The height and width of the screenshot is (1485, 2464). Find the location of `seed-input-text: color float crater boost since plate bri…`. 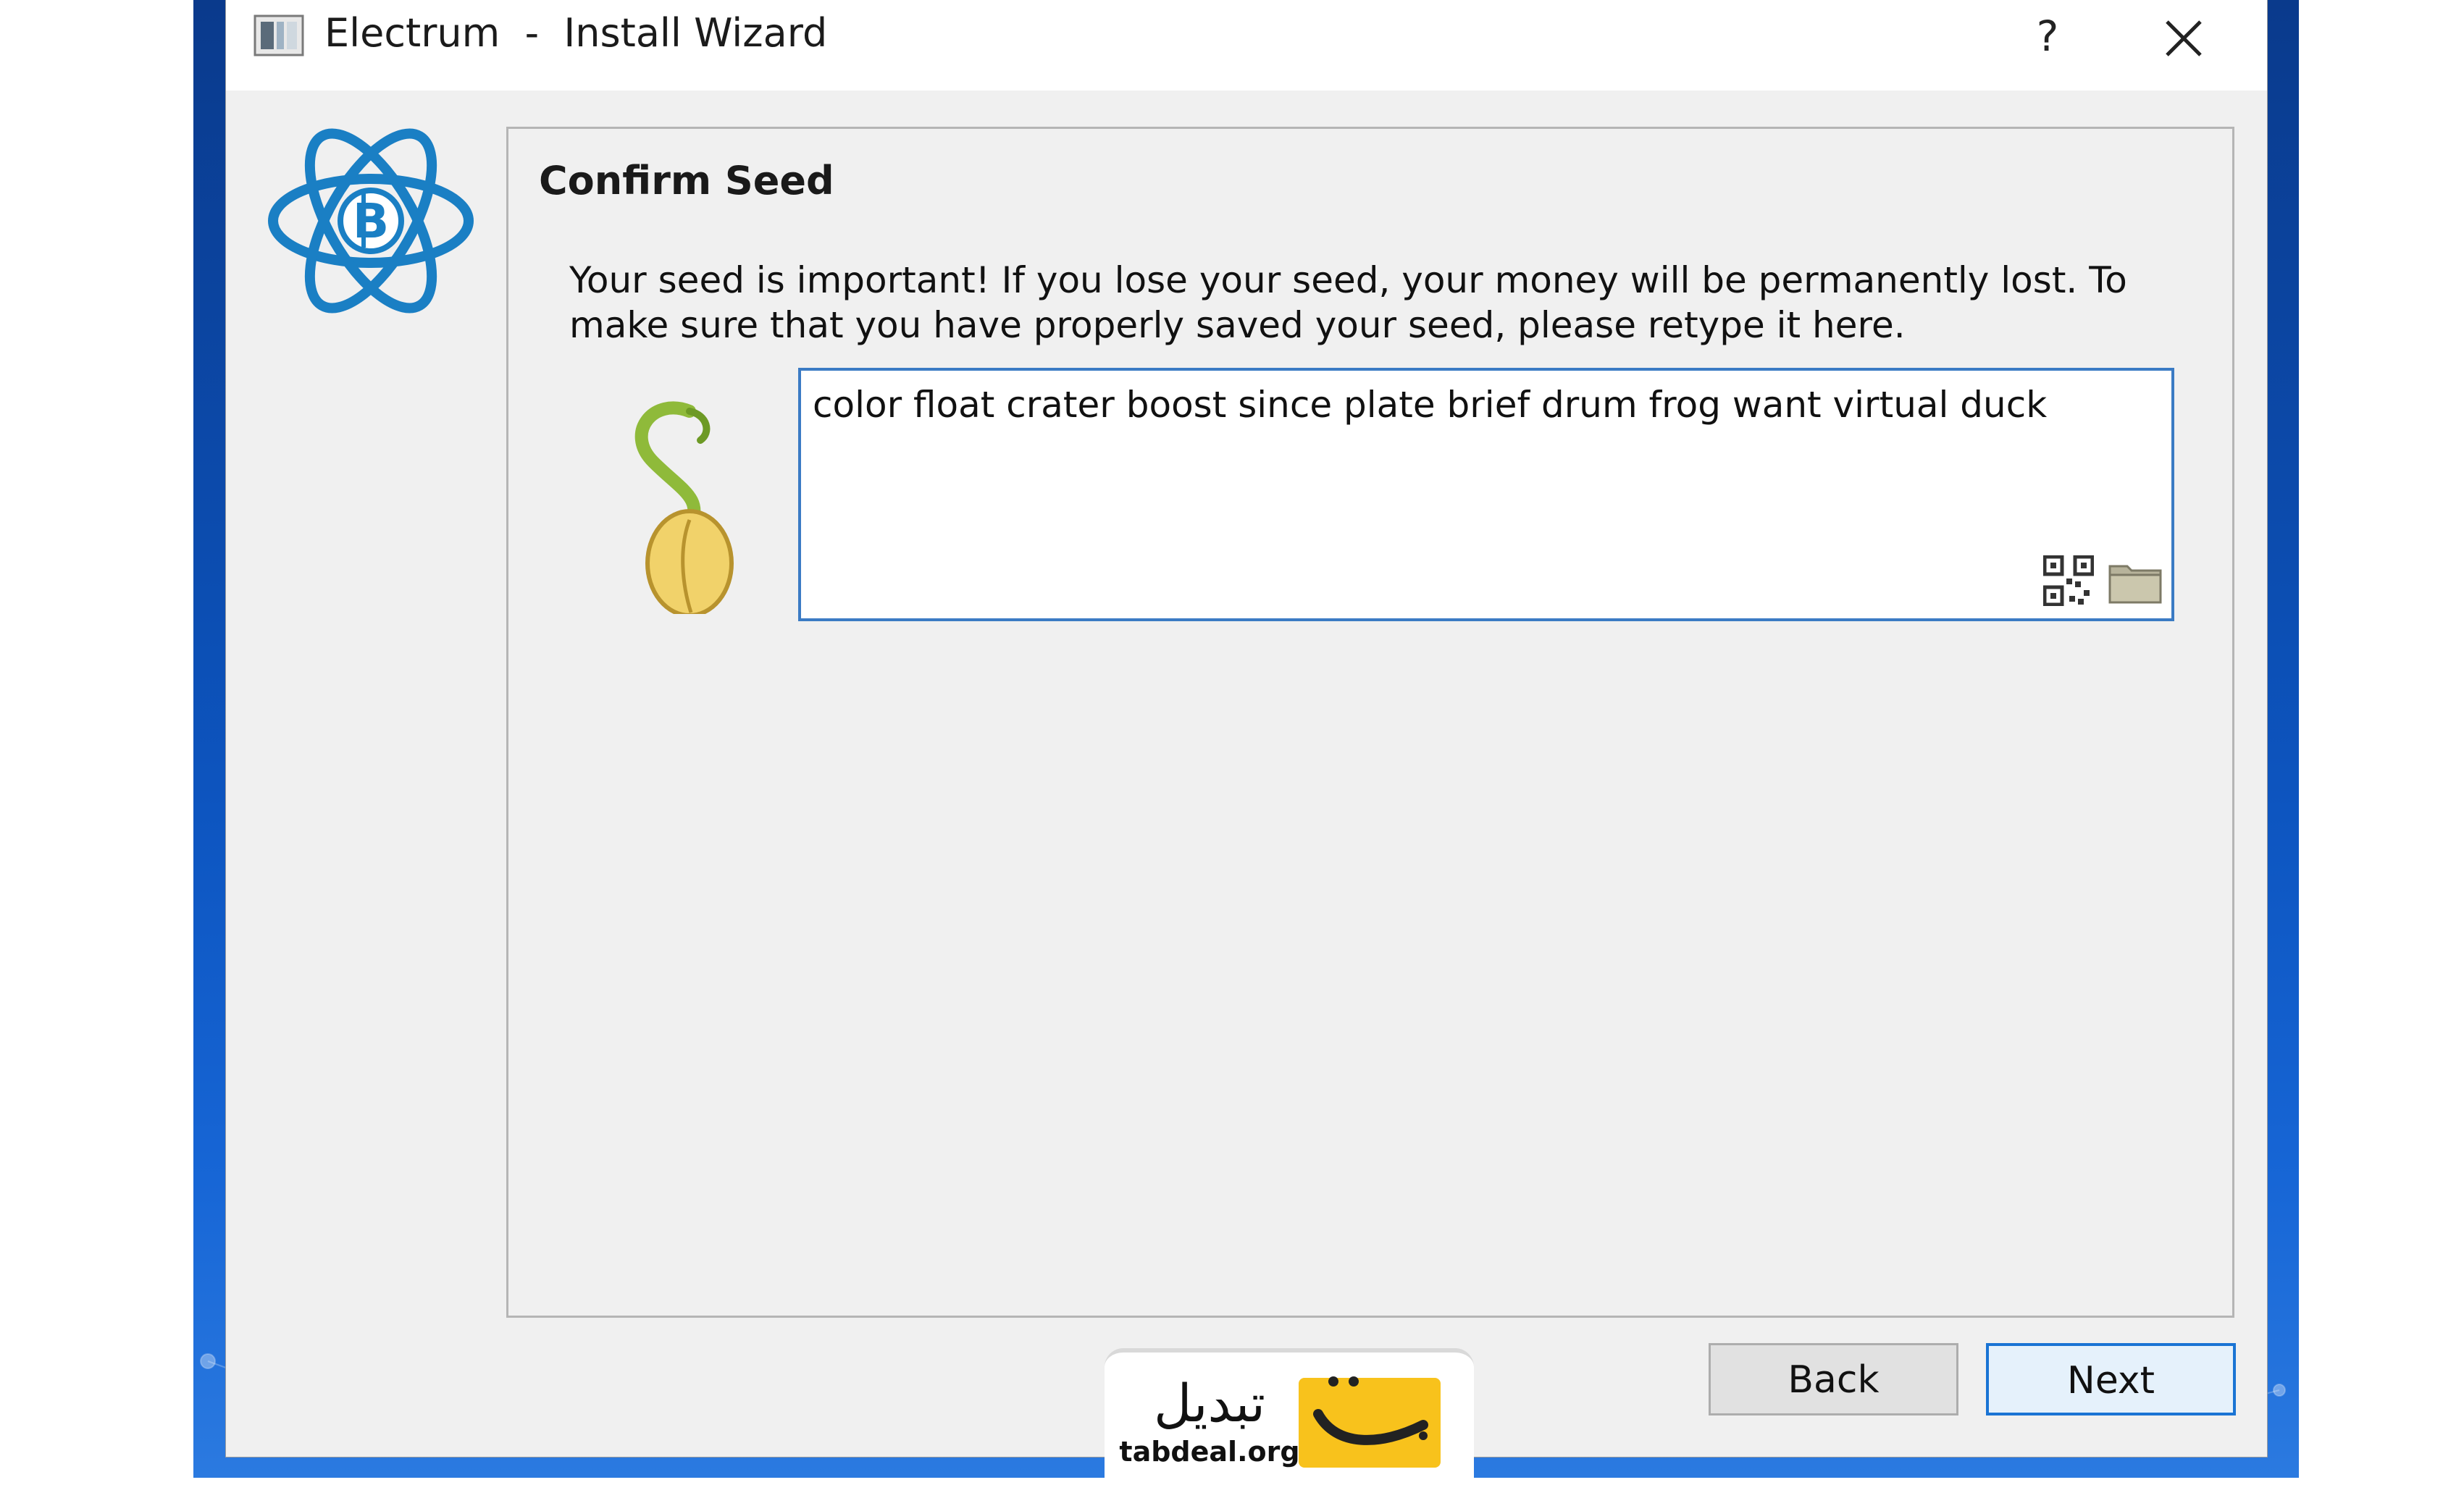

seed-input-text: color float crater boost since plate bri… is located at coordinates (1430, 405).